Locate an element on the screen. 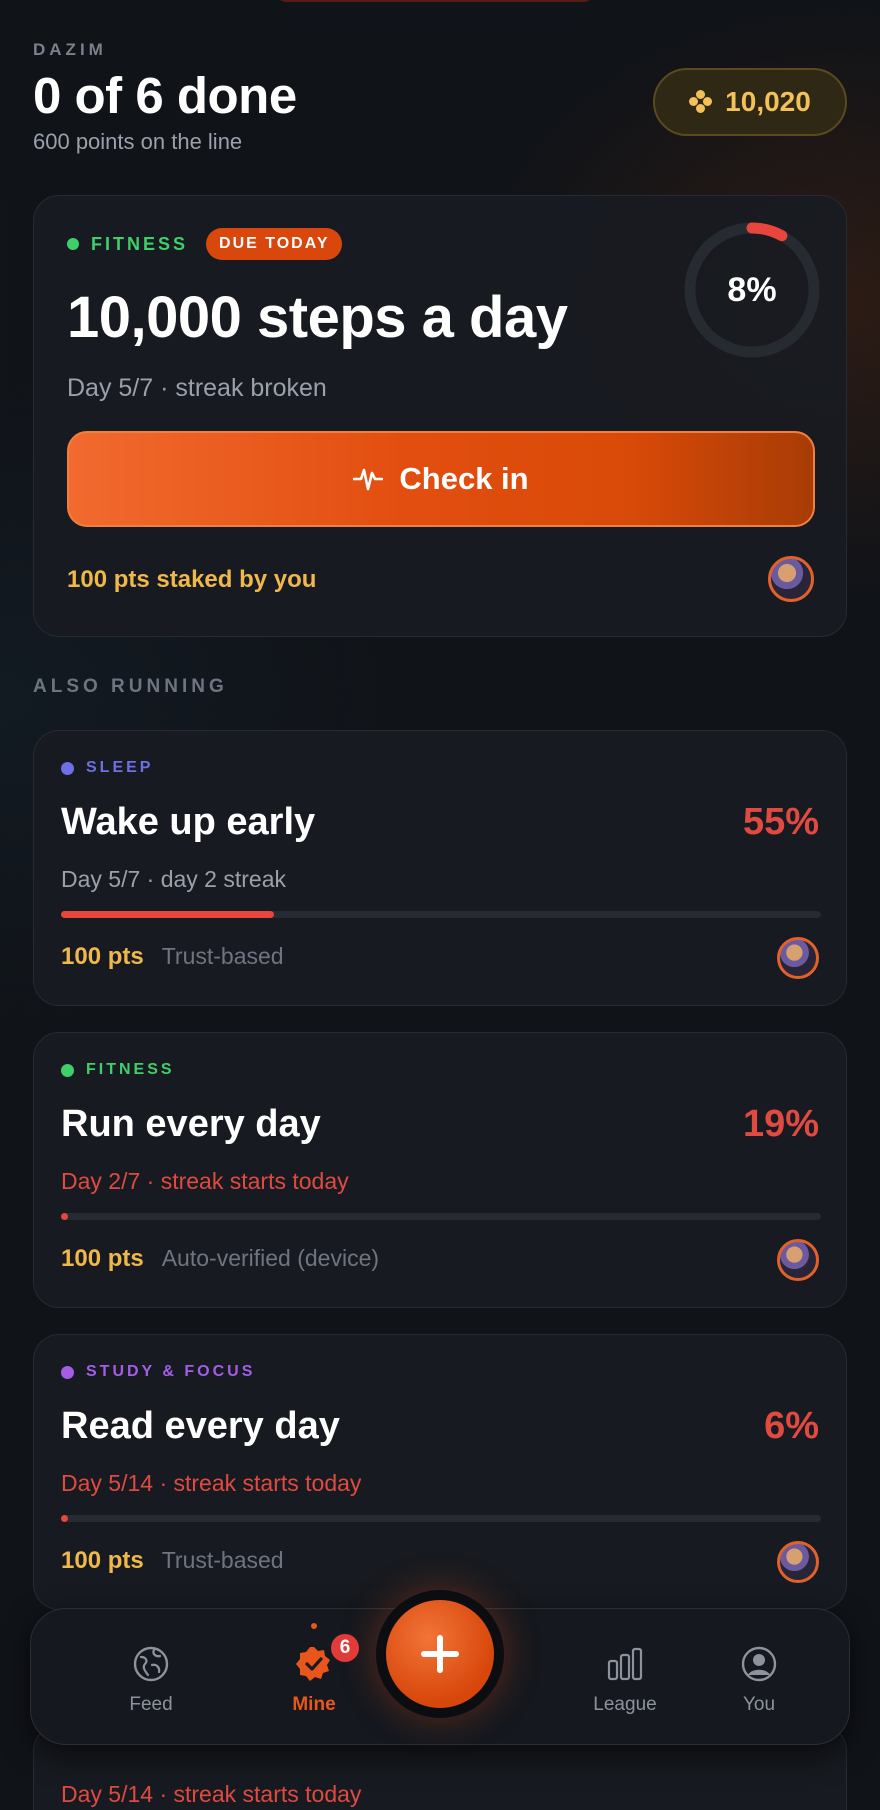 Image resolution: width=880 pixels, height=1810 pixels. verification-type: Auto-verified (device) is located at coordinates (270, 1258).